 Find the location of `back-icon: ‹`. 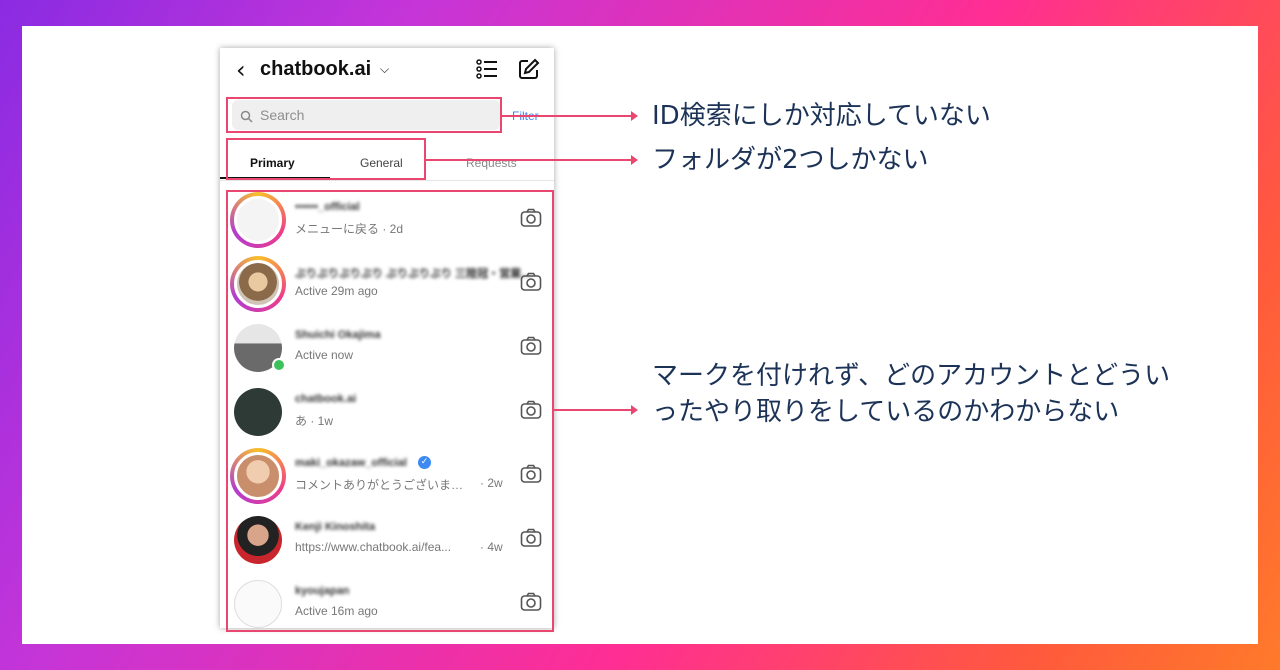

back-icon: ‹ is located at coordinates (241, 70).